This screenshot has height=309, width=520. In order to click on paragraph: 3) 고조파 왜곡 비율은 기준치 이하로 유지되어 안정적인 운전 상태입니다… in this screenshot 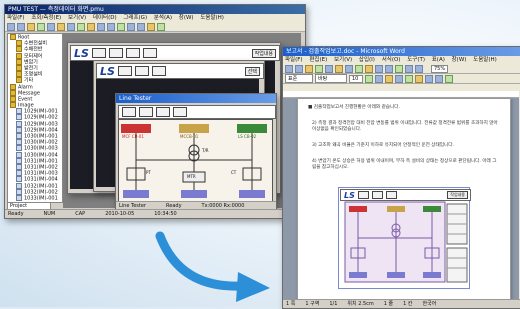, I will do `click(383, 145)`.